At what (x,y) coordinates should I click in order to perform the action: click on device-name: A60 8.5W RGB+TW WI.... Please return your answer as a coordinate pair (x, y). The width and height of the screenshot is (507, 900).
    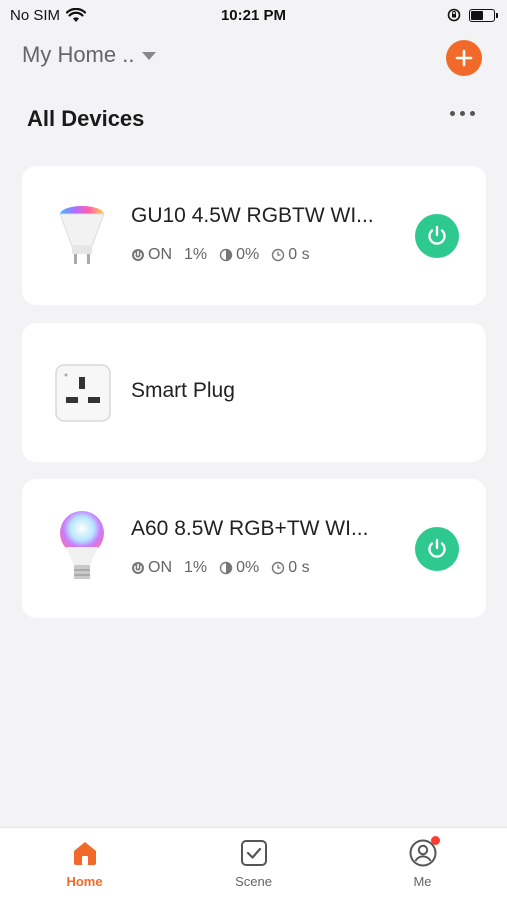
    Looking at the image, I should click on (250, 528).